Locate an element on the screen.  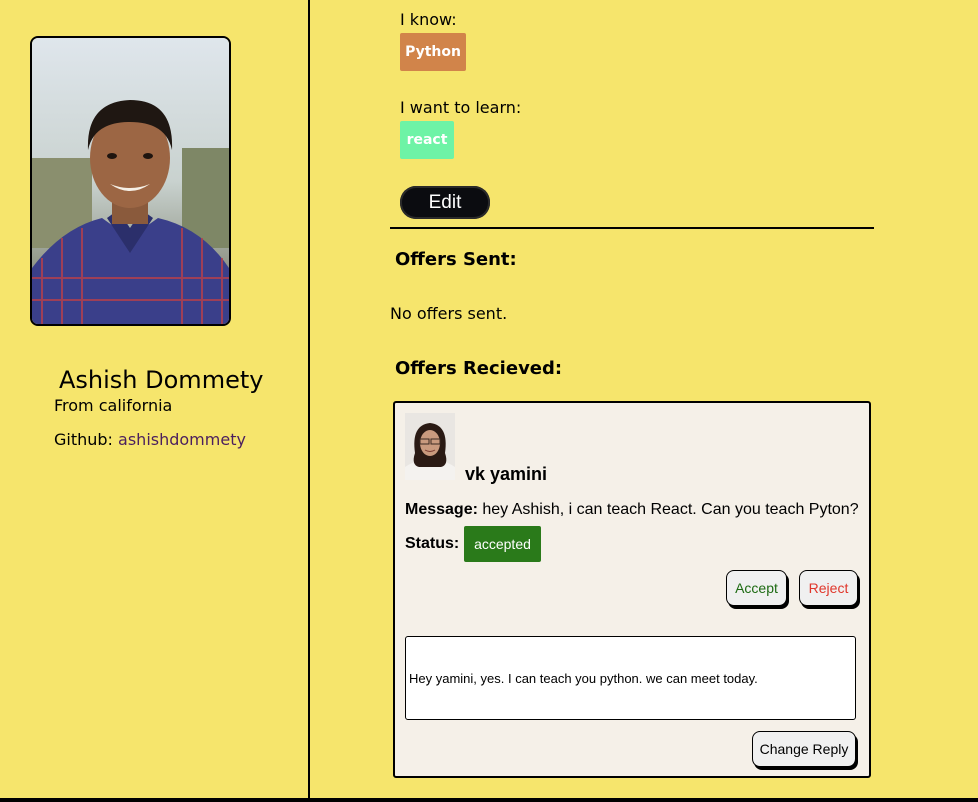
profile-photo is located at coordinates (130, 181).